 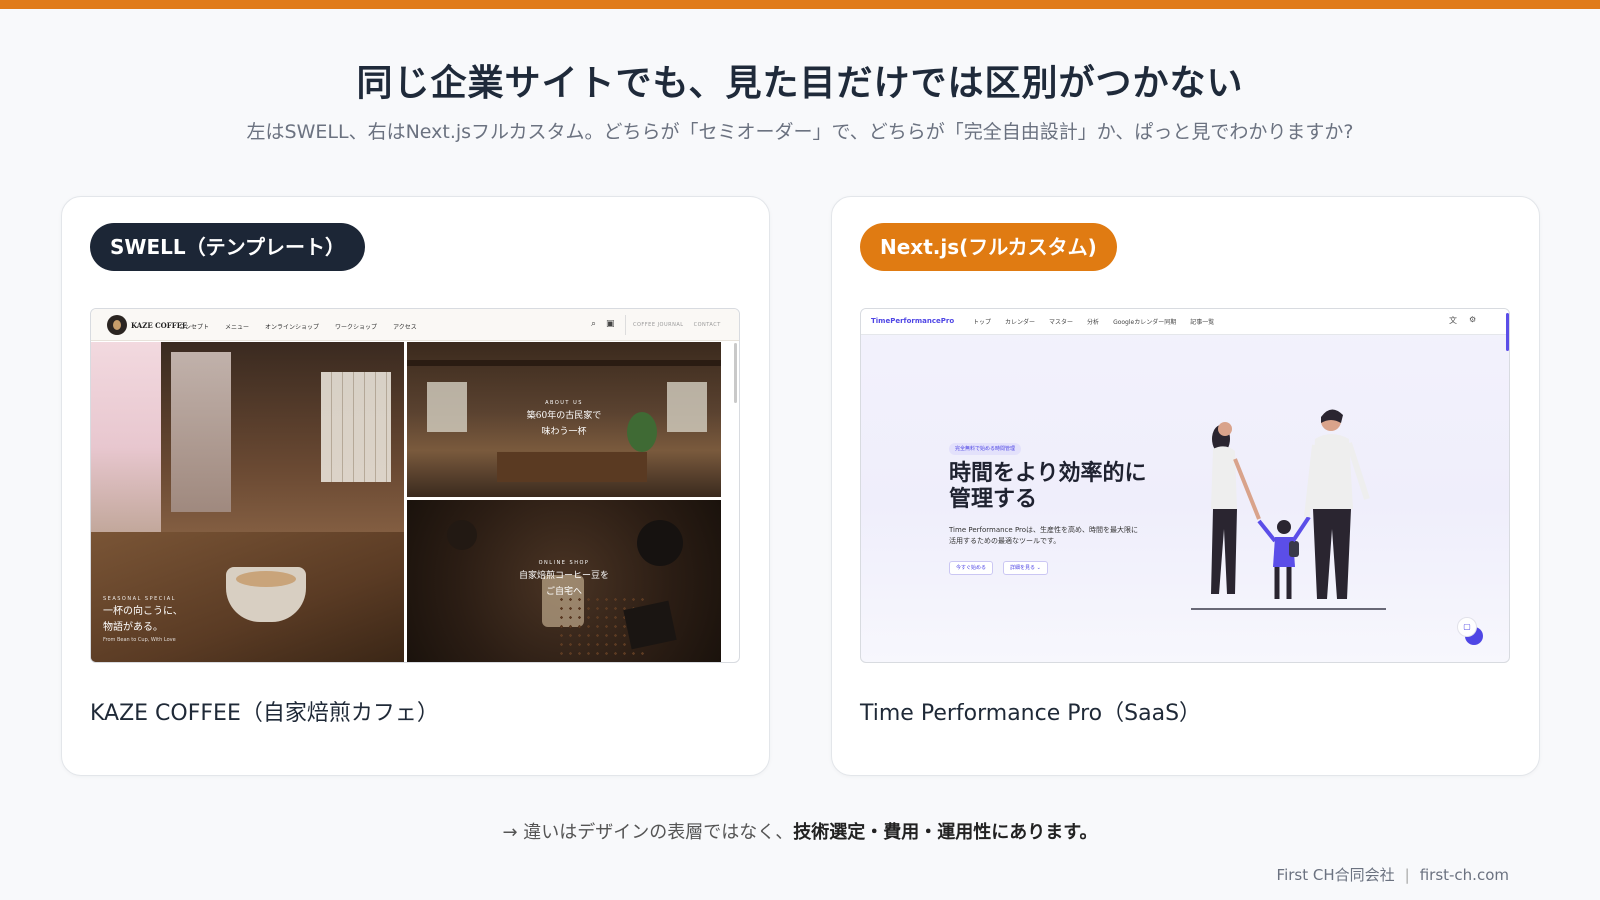 What do you see at coordinates (650, 625) in the screenshot?
I see `scale` at bounding box center [650, 625].